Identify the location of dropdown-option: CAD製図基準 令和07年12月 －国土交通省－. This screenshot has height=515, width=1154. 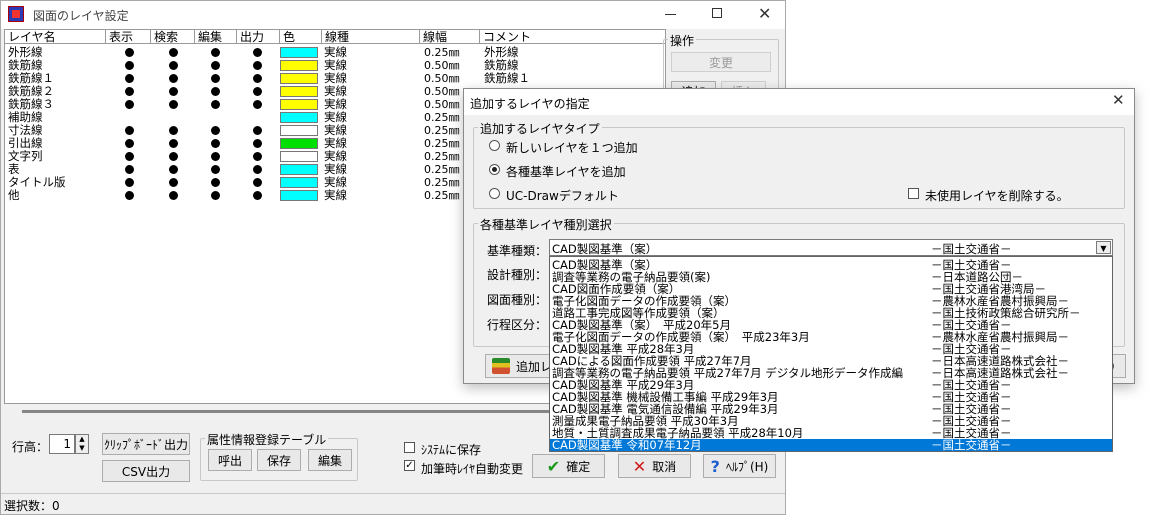
(831, 445).